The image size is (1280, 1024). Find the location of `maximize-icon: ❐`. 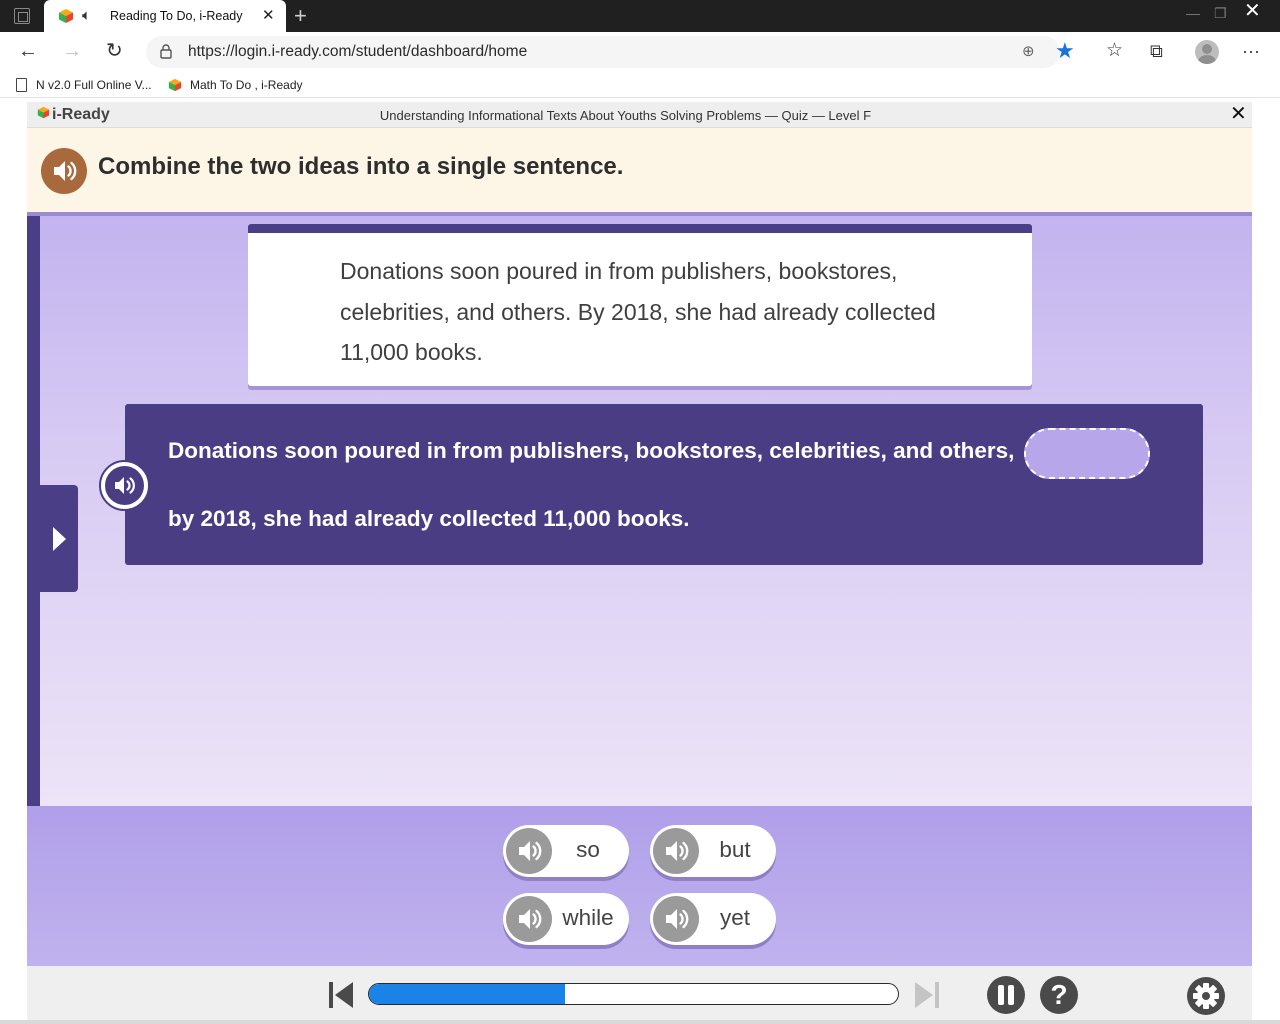

maximize-icon: ❐ is located at coordinates (1220, 13).